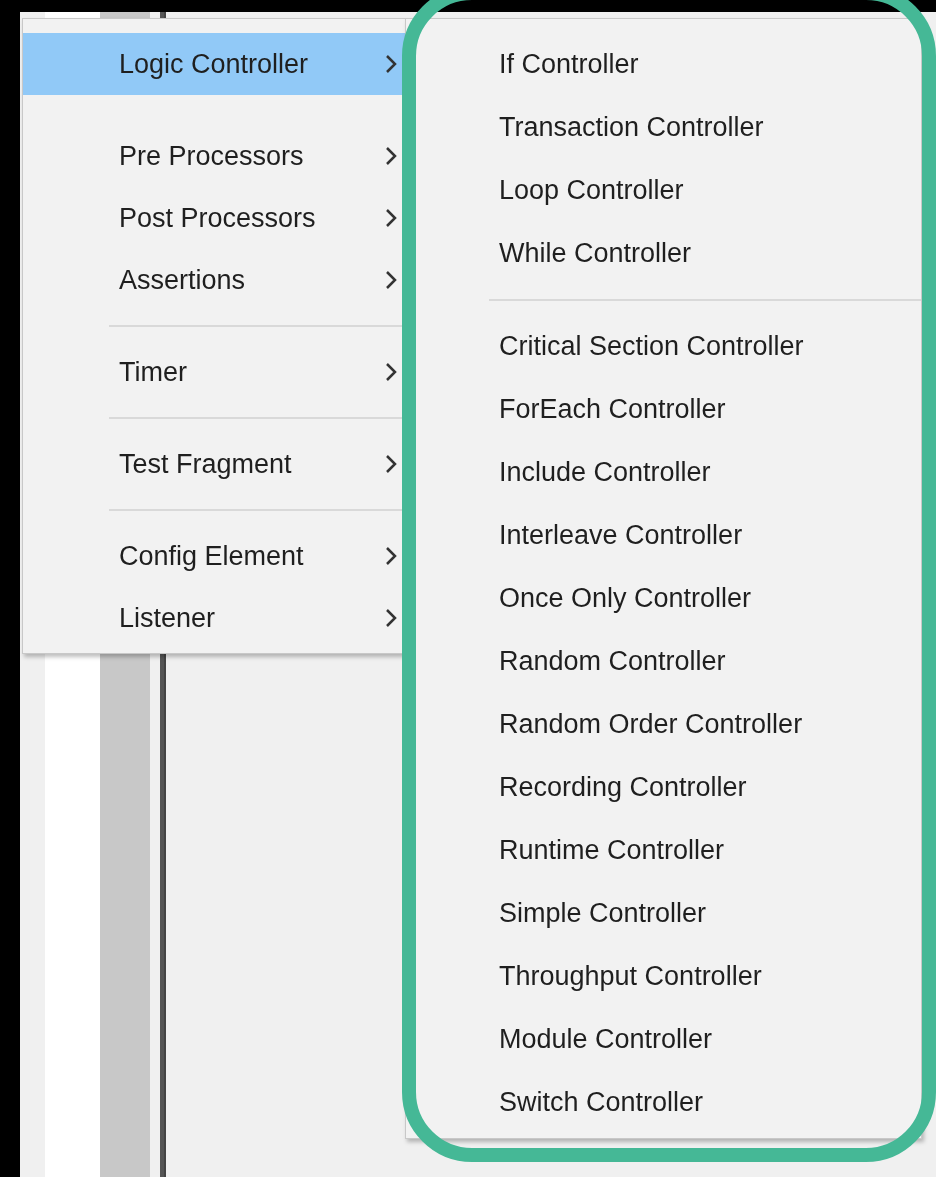  Describe the element at coordinates (618, 976) in the screenshot. I see `menu-item: Throughput Controller` at that location.